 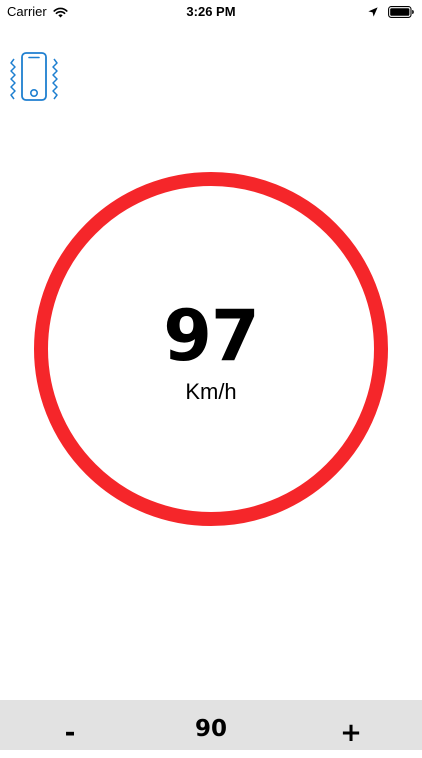 I want to click on phone-vibrate-icon, so click(x=34, y=76).